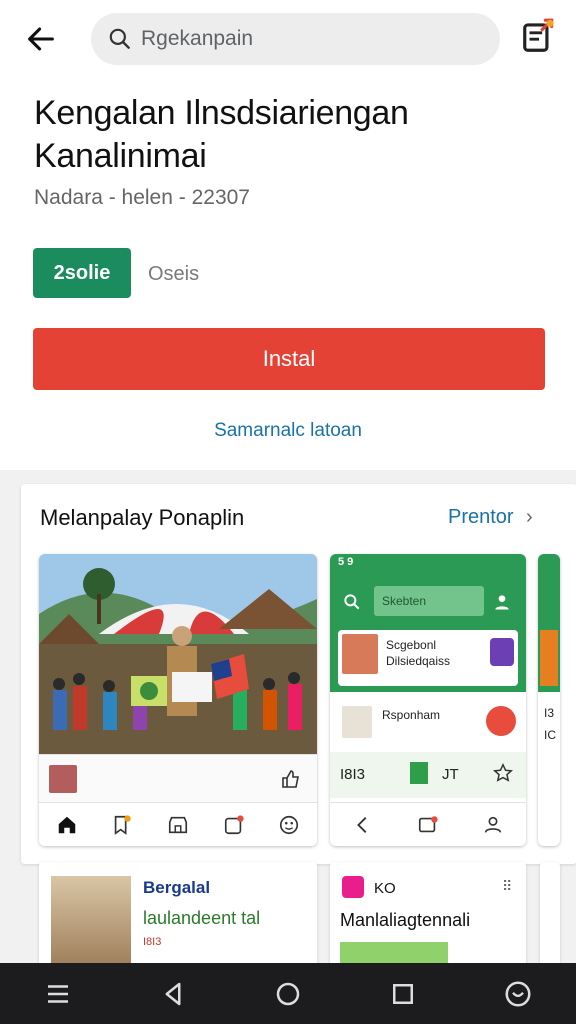  I want to click on screenshot-1-toolbar, so click(178, 778).